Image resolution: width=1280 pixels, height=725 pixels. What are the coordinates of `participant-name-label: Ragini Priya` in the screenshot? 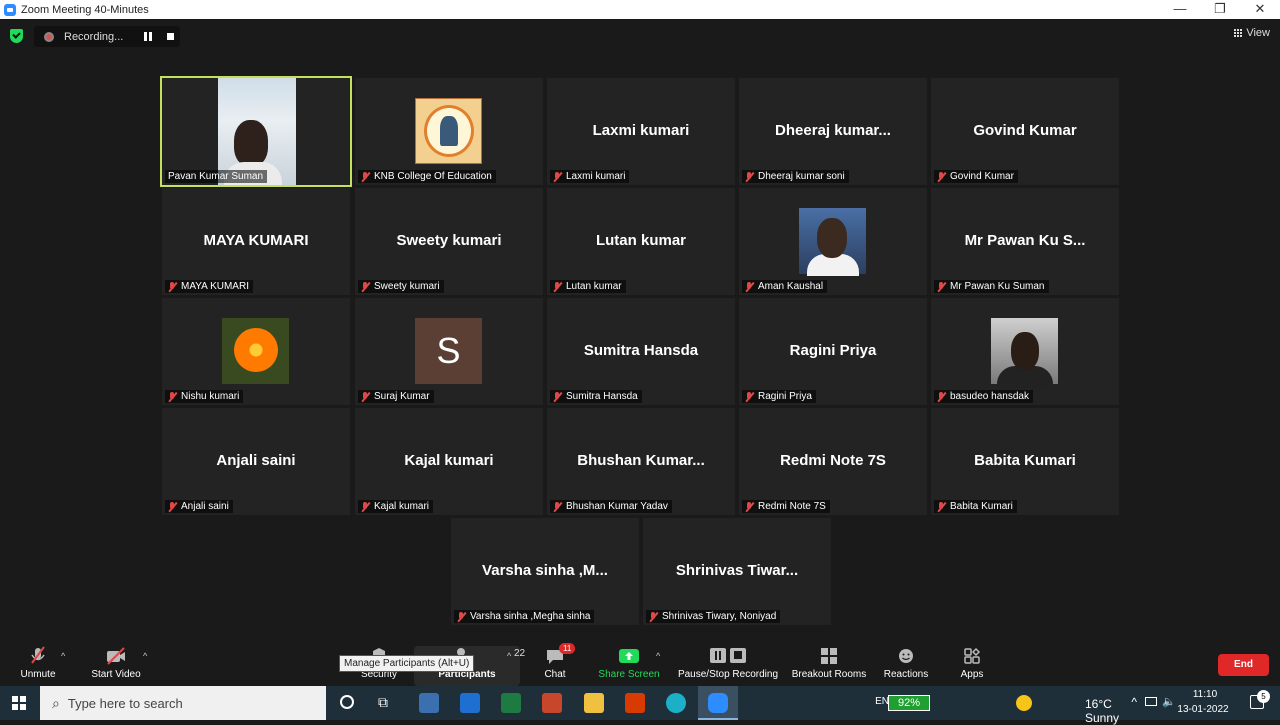 It's located at (779, 396).